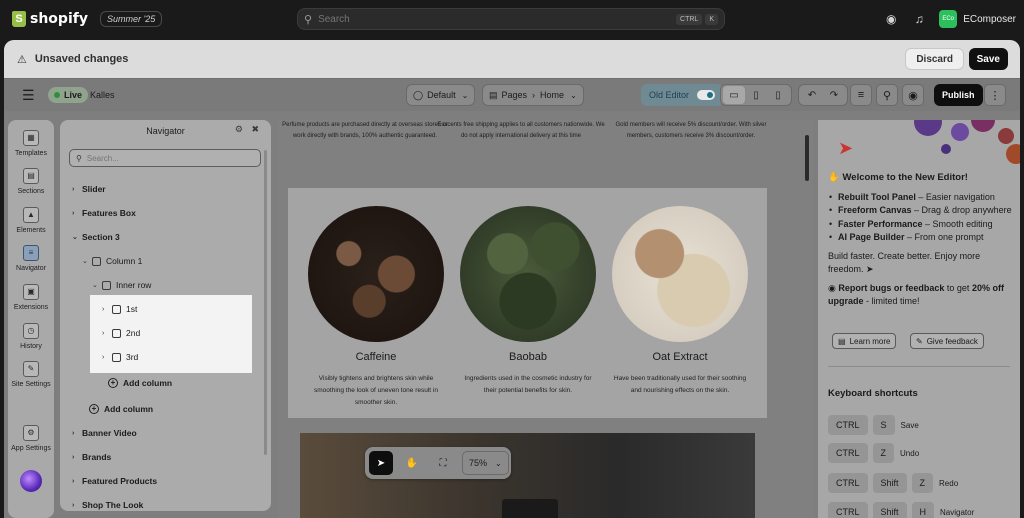  I want to click on hand-icon: ✋, so click(412, 463).